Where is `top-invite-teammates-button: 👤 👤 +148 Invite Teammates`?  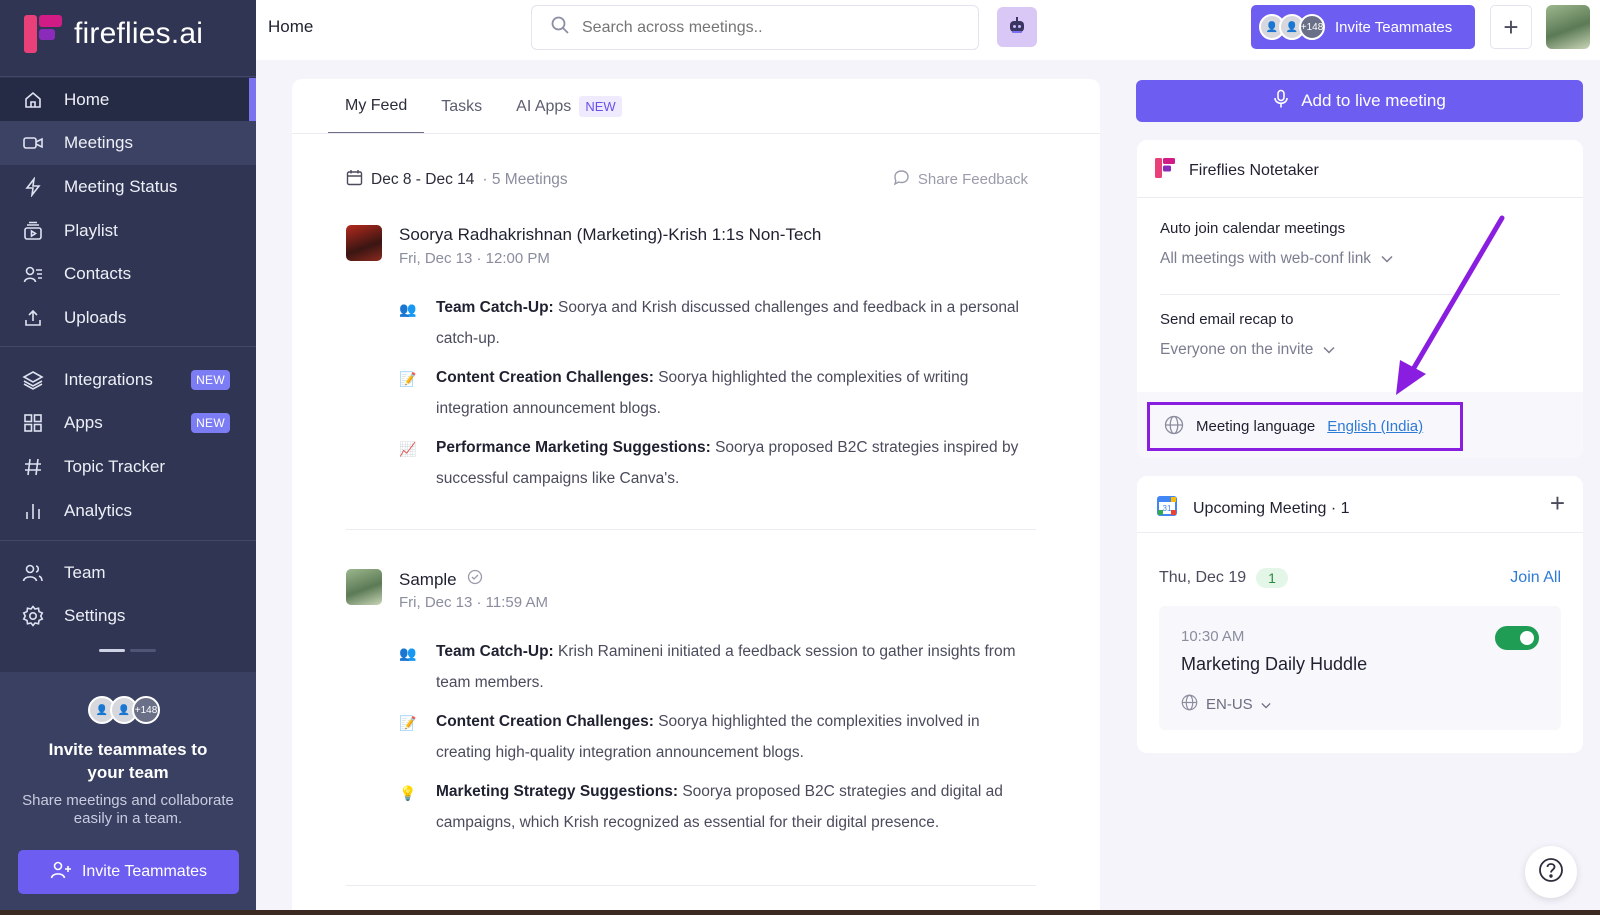
top-invite-teammates-button: 👤 👤 +148 Invite Teammates is located at coordinates (1363, 27).